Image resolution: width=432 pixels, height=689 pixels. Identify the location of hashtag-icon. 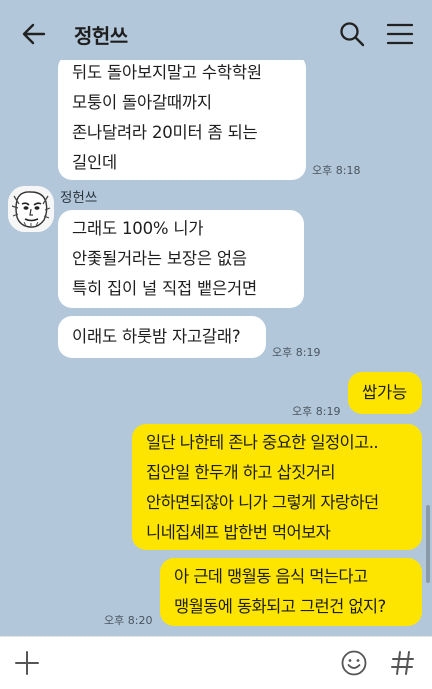
(403, 663).